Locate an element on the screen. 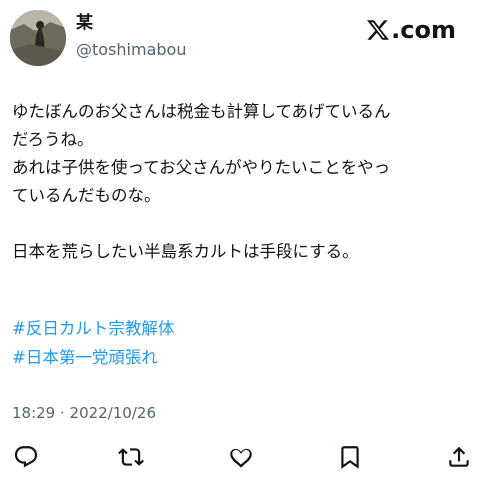  brand-logo: .com is located at coordinates (411, 30).